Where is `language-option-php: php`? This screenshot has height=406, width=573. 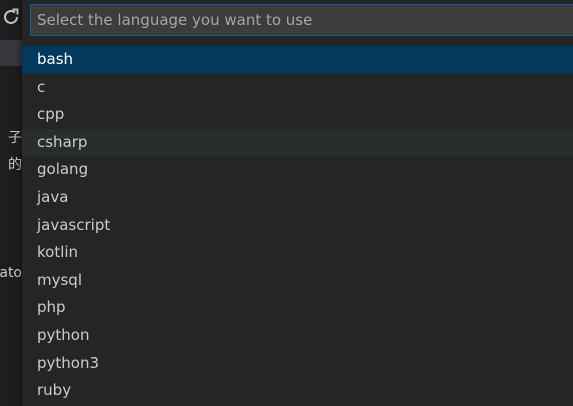
language-option-php: php is located at coordinates (297, 308).